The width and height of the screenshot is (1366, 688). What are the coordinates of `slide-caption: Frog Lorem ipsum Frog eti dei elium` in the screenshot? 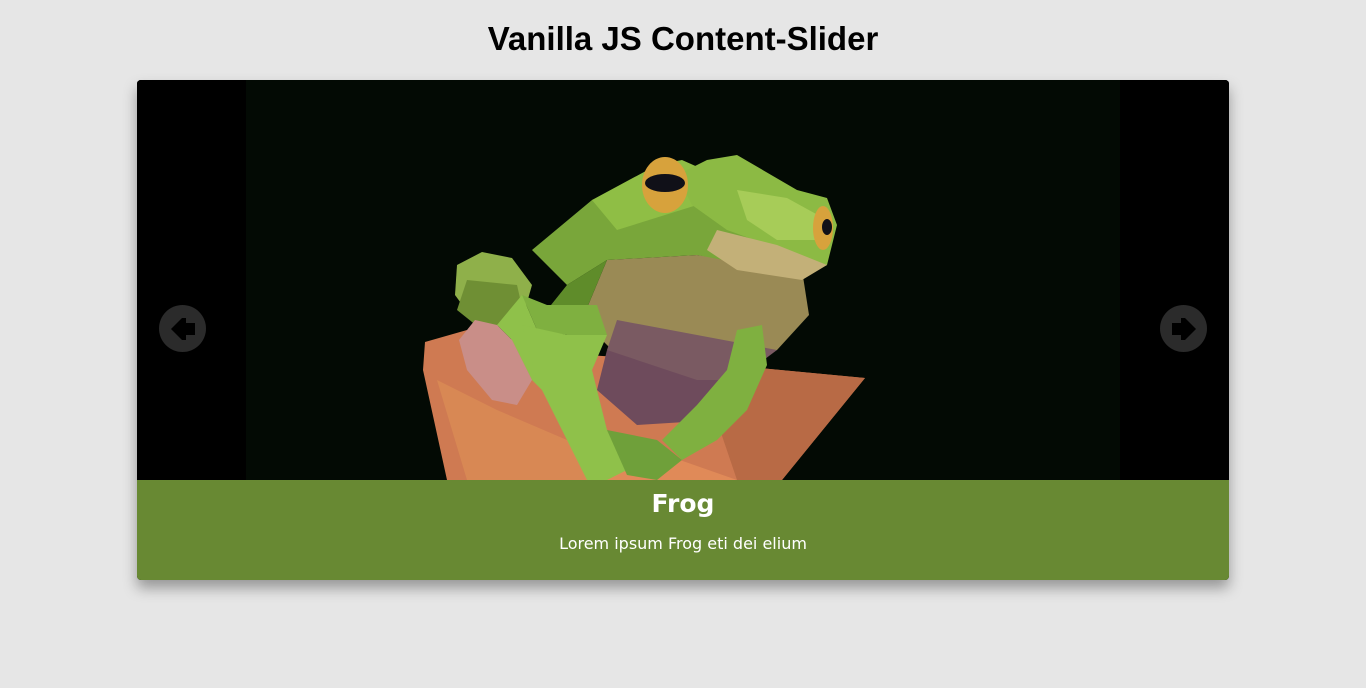 It's located at (683, 530).